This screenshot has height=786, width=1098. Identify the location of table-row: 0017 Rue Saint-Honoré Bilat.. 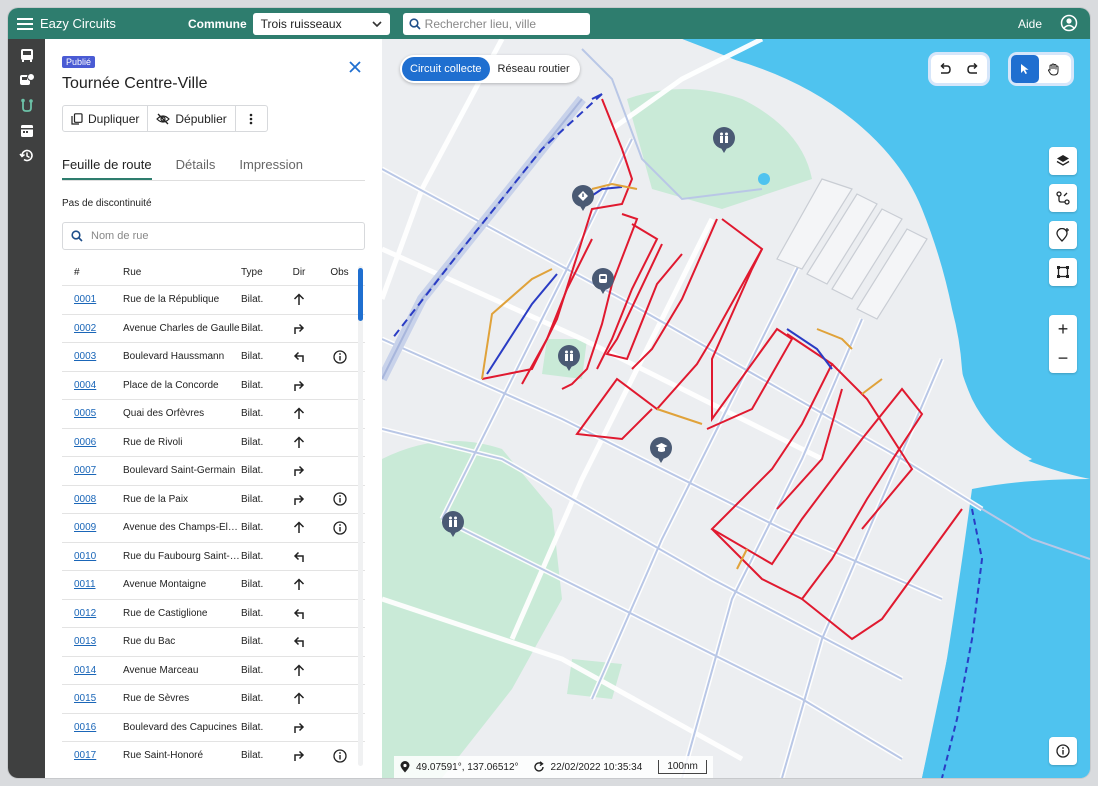
(213, 755).